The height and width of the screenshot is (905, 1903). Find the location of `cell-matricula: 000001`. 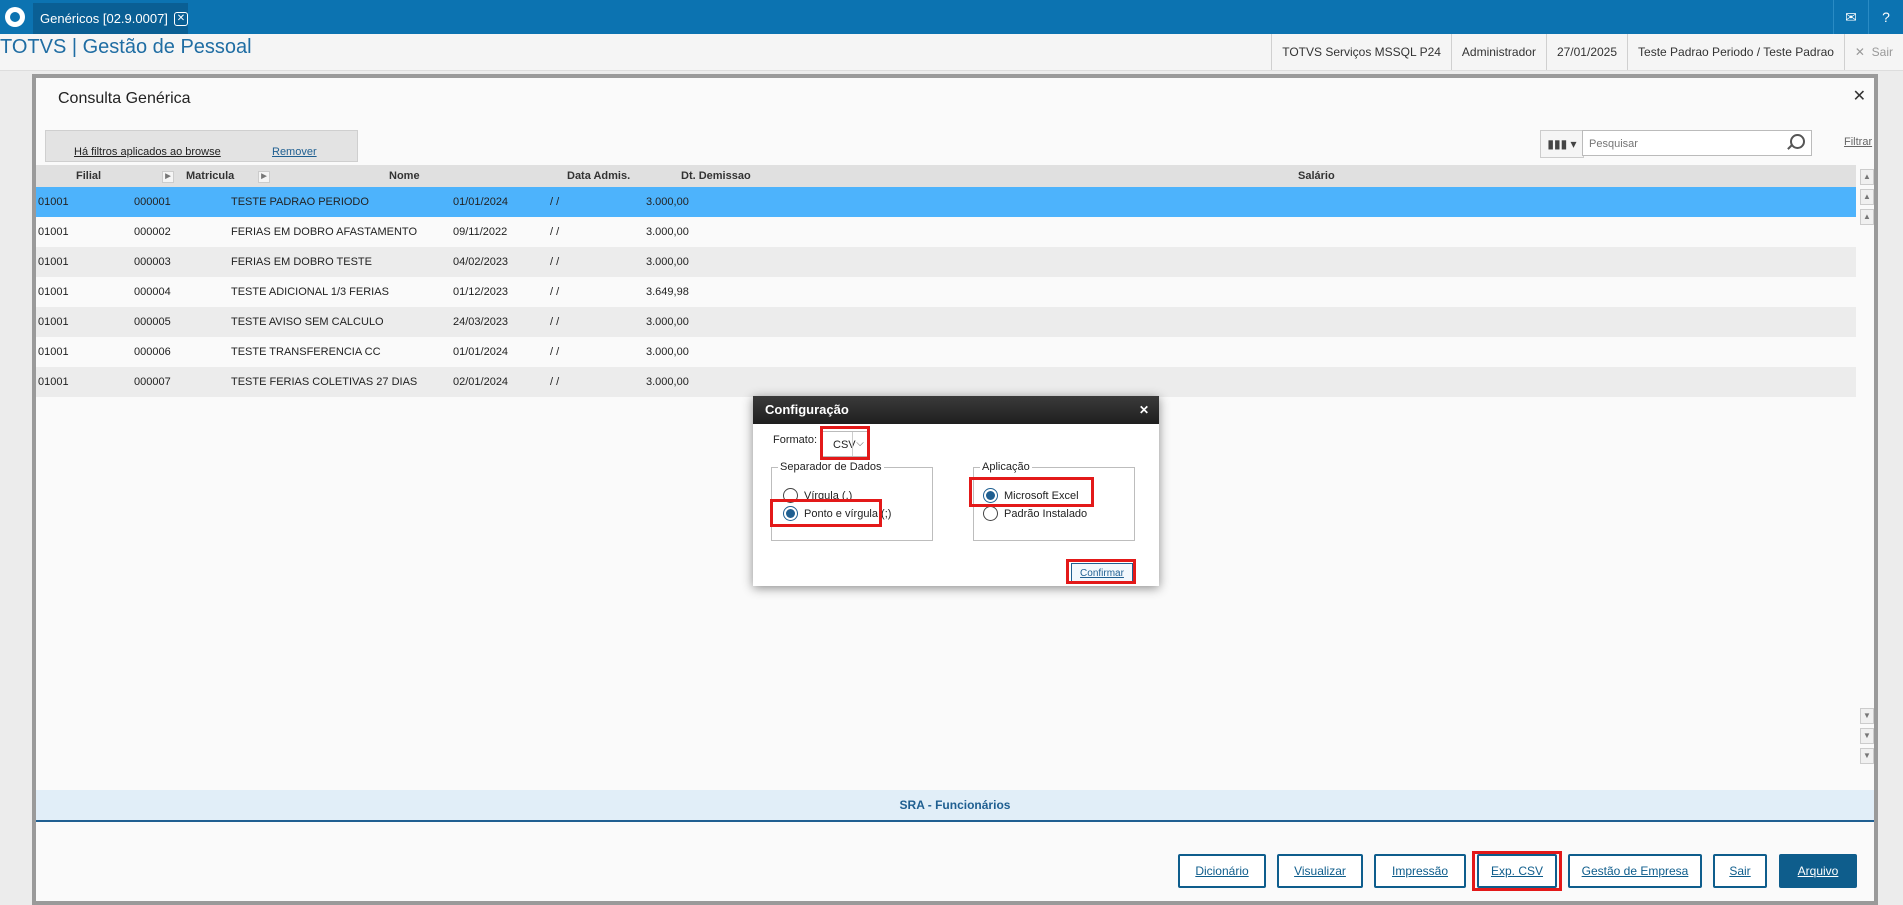

cell-matricula: 000001 is located at coordinates (152, 202).